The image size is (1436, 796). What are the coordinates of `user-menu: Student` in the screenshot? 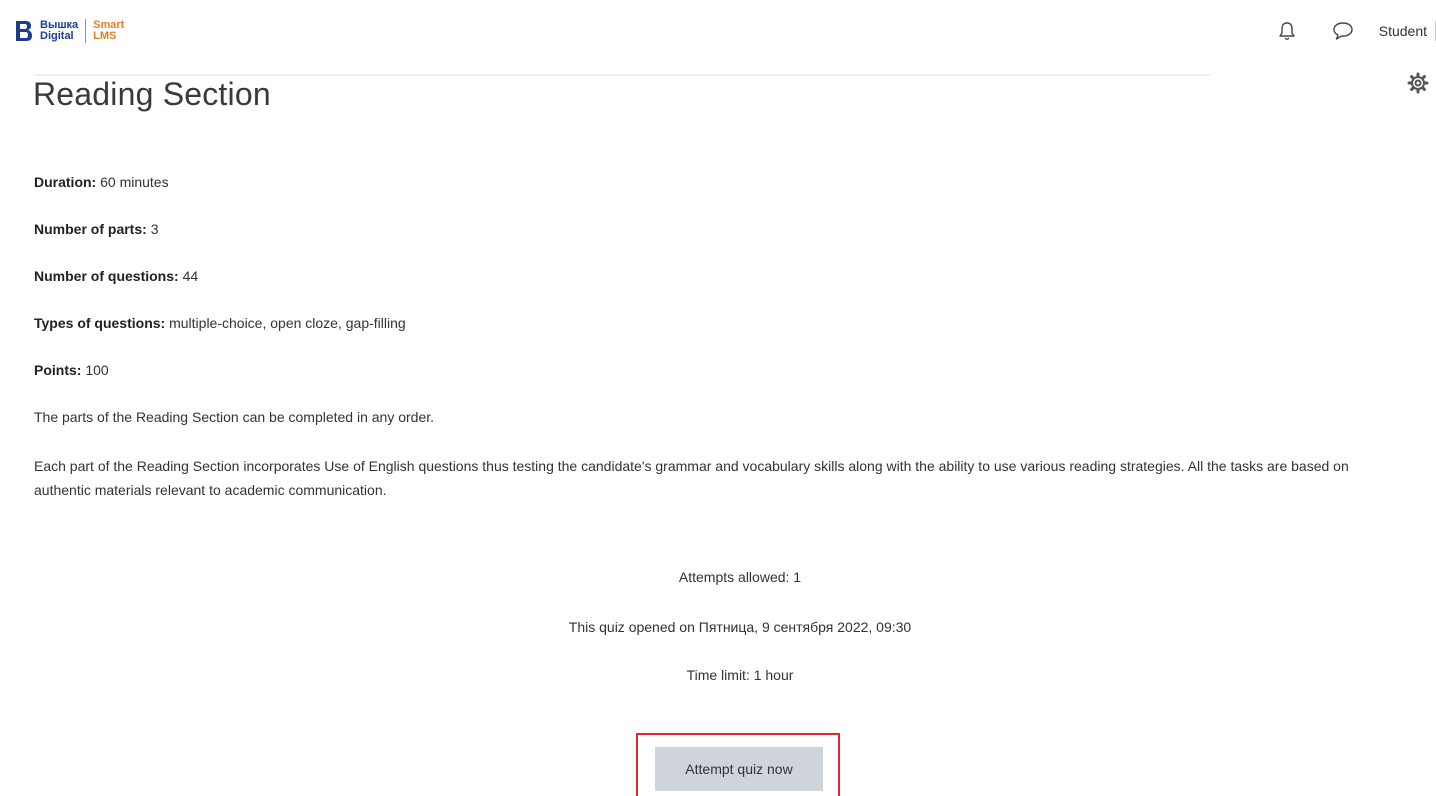 It's located at (1407, 31).